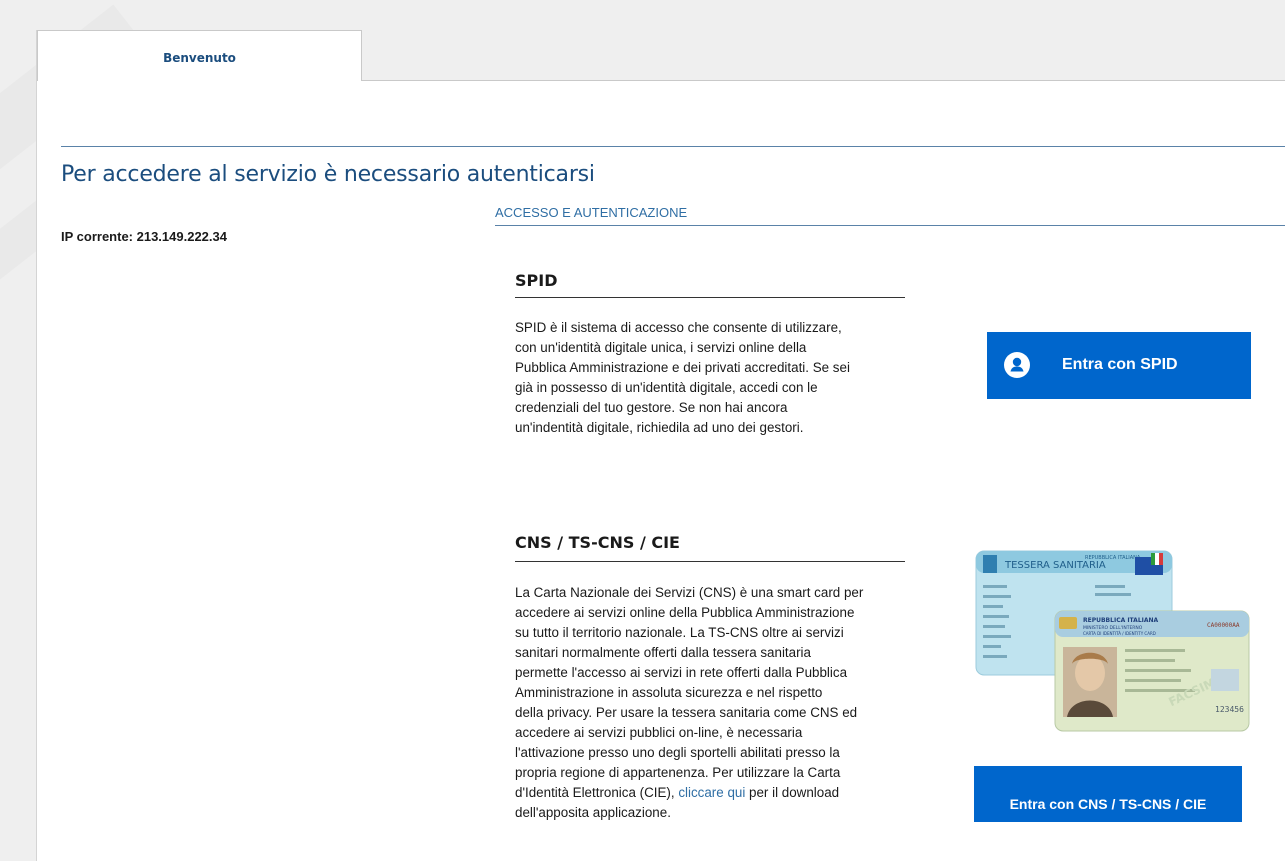  What do you see at coordinates (597, 792) in the screenshot?
I see `cns-text-before-link: d'Identità Elettronica (CIE),` at bounding box center [597, 792].